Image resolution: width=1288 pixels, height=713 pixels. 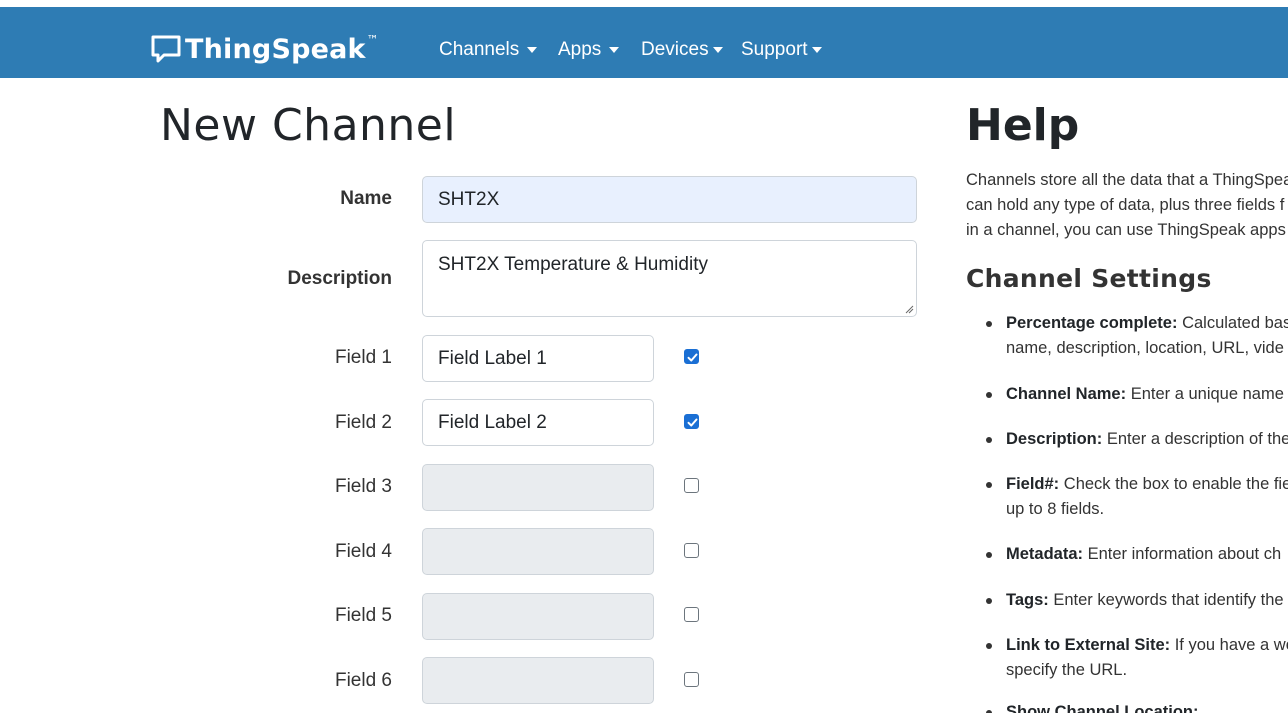 I want to click on field-6-label: Field 6, so click(x=363, y=680).